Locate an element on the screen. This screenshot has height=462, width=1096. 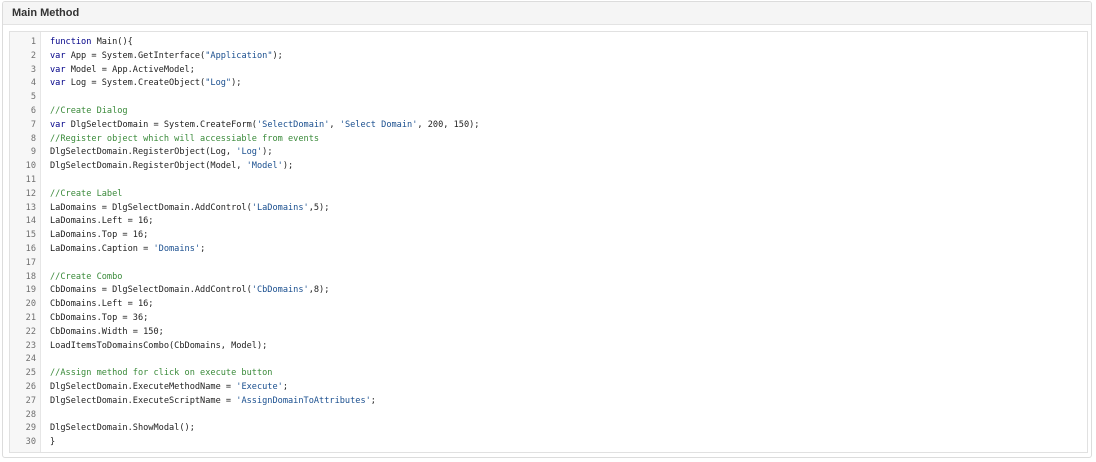
code-token: CbDomains.Width = 150; is located at coordinates (107, 331).